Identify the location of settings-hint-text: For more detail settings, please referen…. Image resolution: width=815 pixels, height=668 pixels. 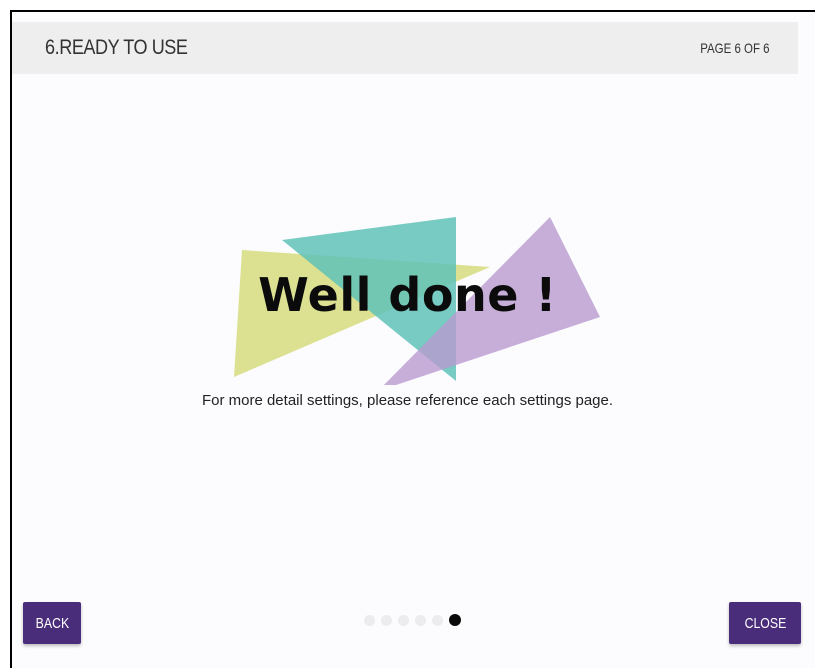
(407, 400).